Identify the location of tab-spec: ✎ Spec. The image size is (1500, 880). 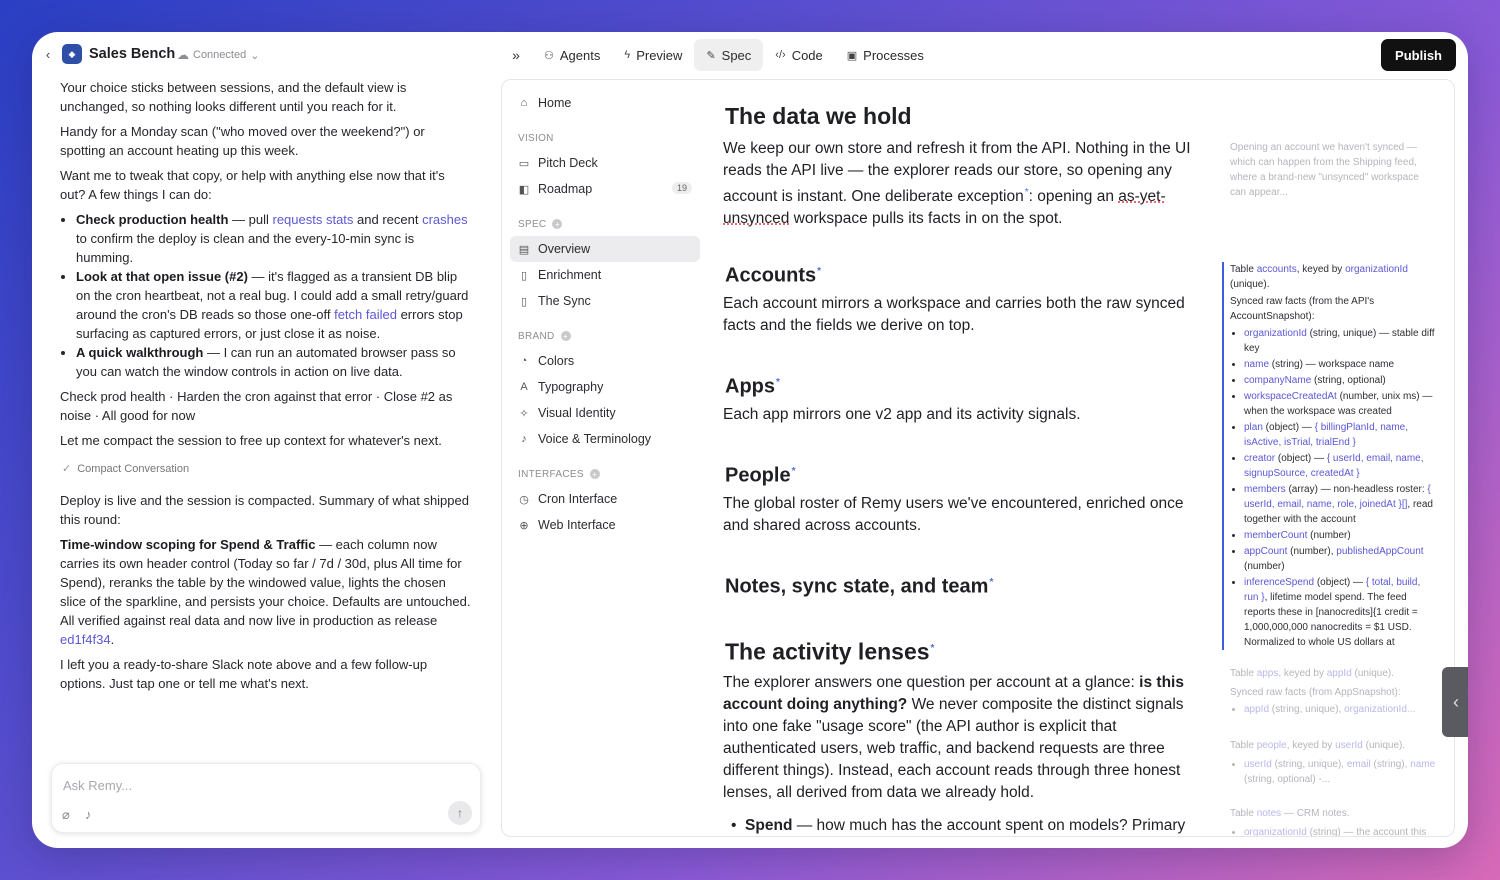
(729, 55).